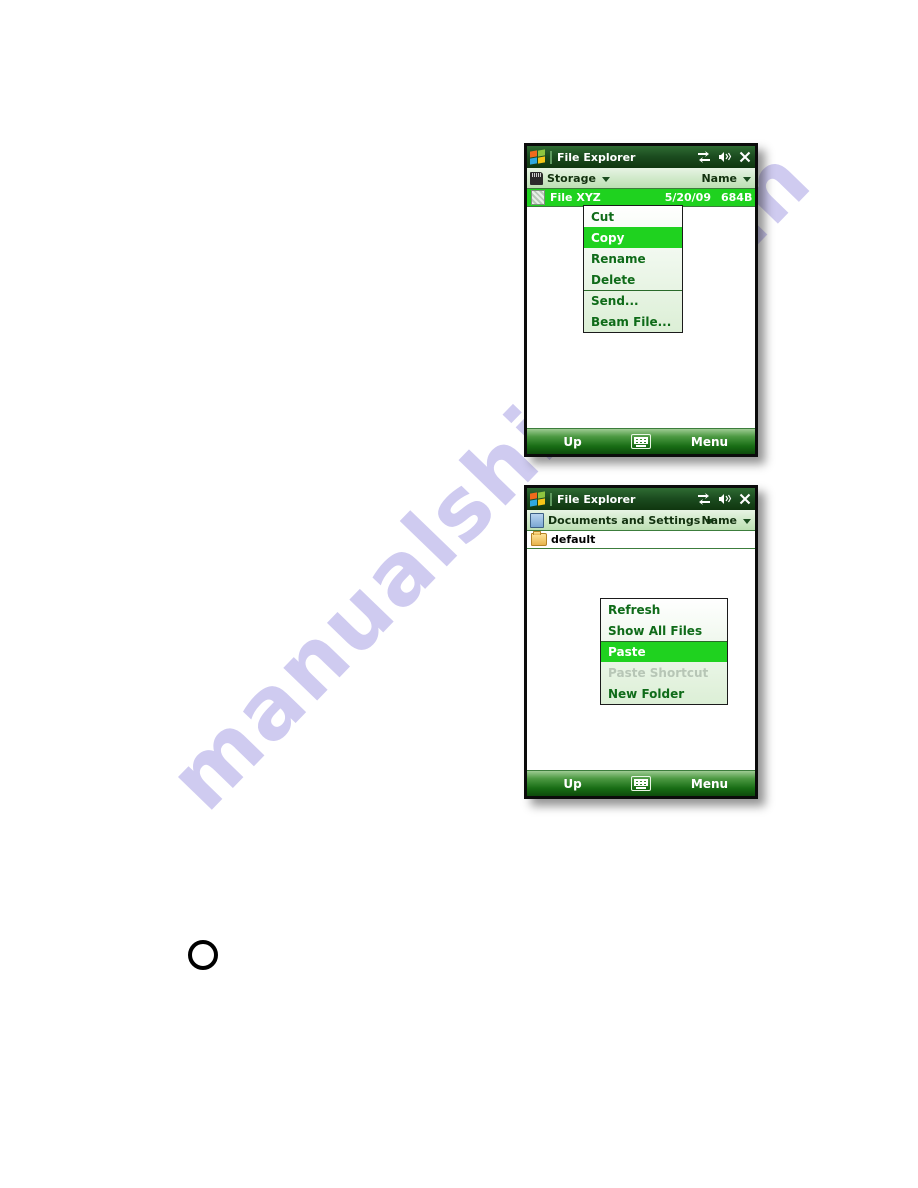 The height and width of the screenshot is (1188, 918). What do you see at coordinates (687, 197) in the screenshot?
I see `file-date: 5/20/09` at bounding box center [687, 197].